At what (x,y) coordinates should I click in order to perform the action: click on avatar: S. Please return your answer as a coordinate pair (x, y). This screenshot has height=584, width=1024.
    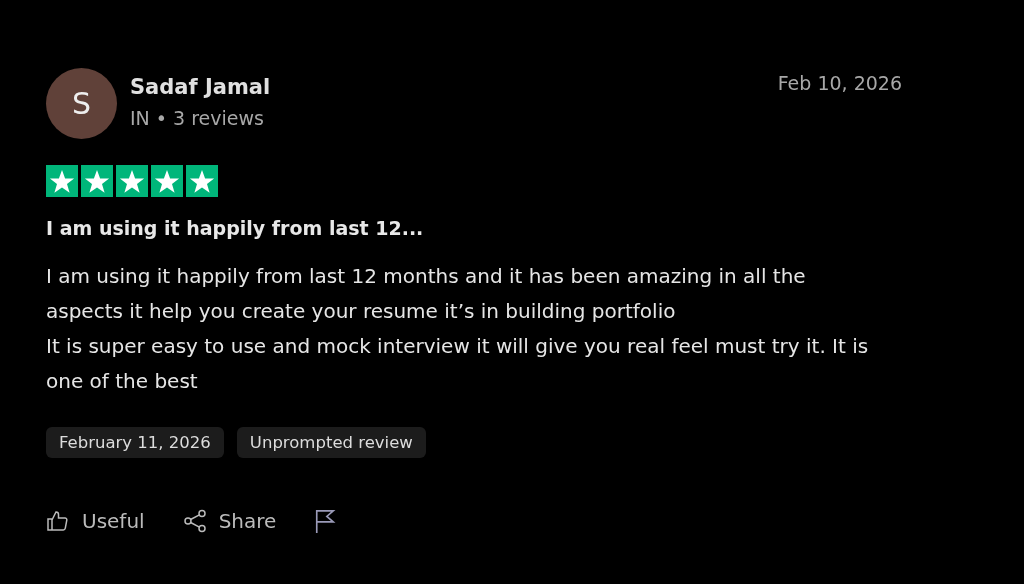
    Looking at the image, I should click on (81, 103).